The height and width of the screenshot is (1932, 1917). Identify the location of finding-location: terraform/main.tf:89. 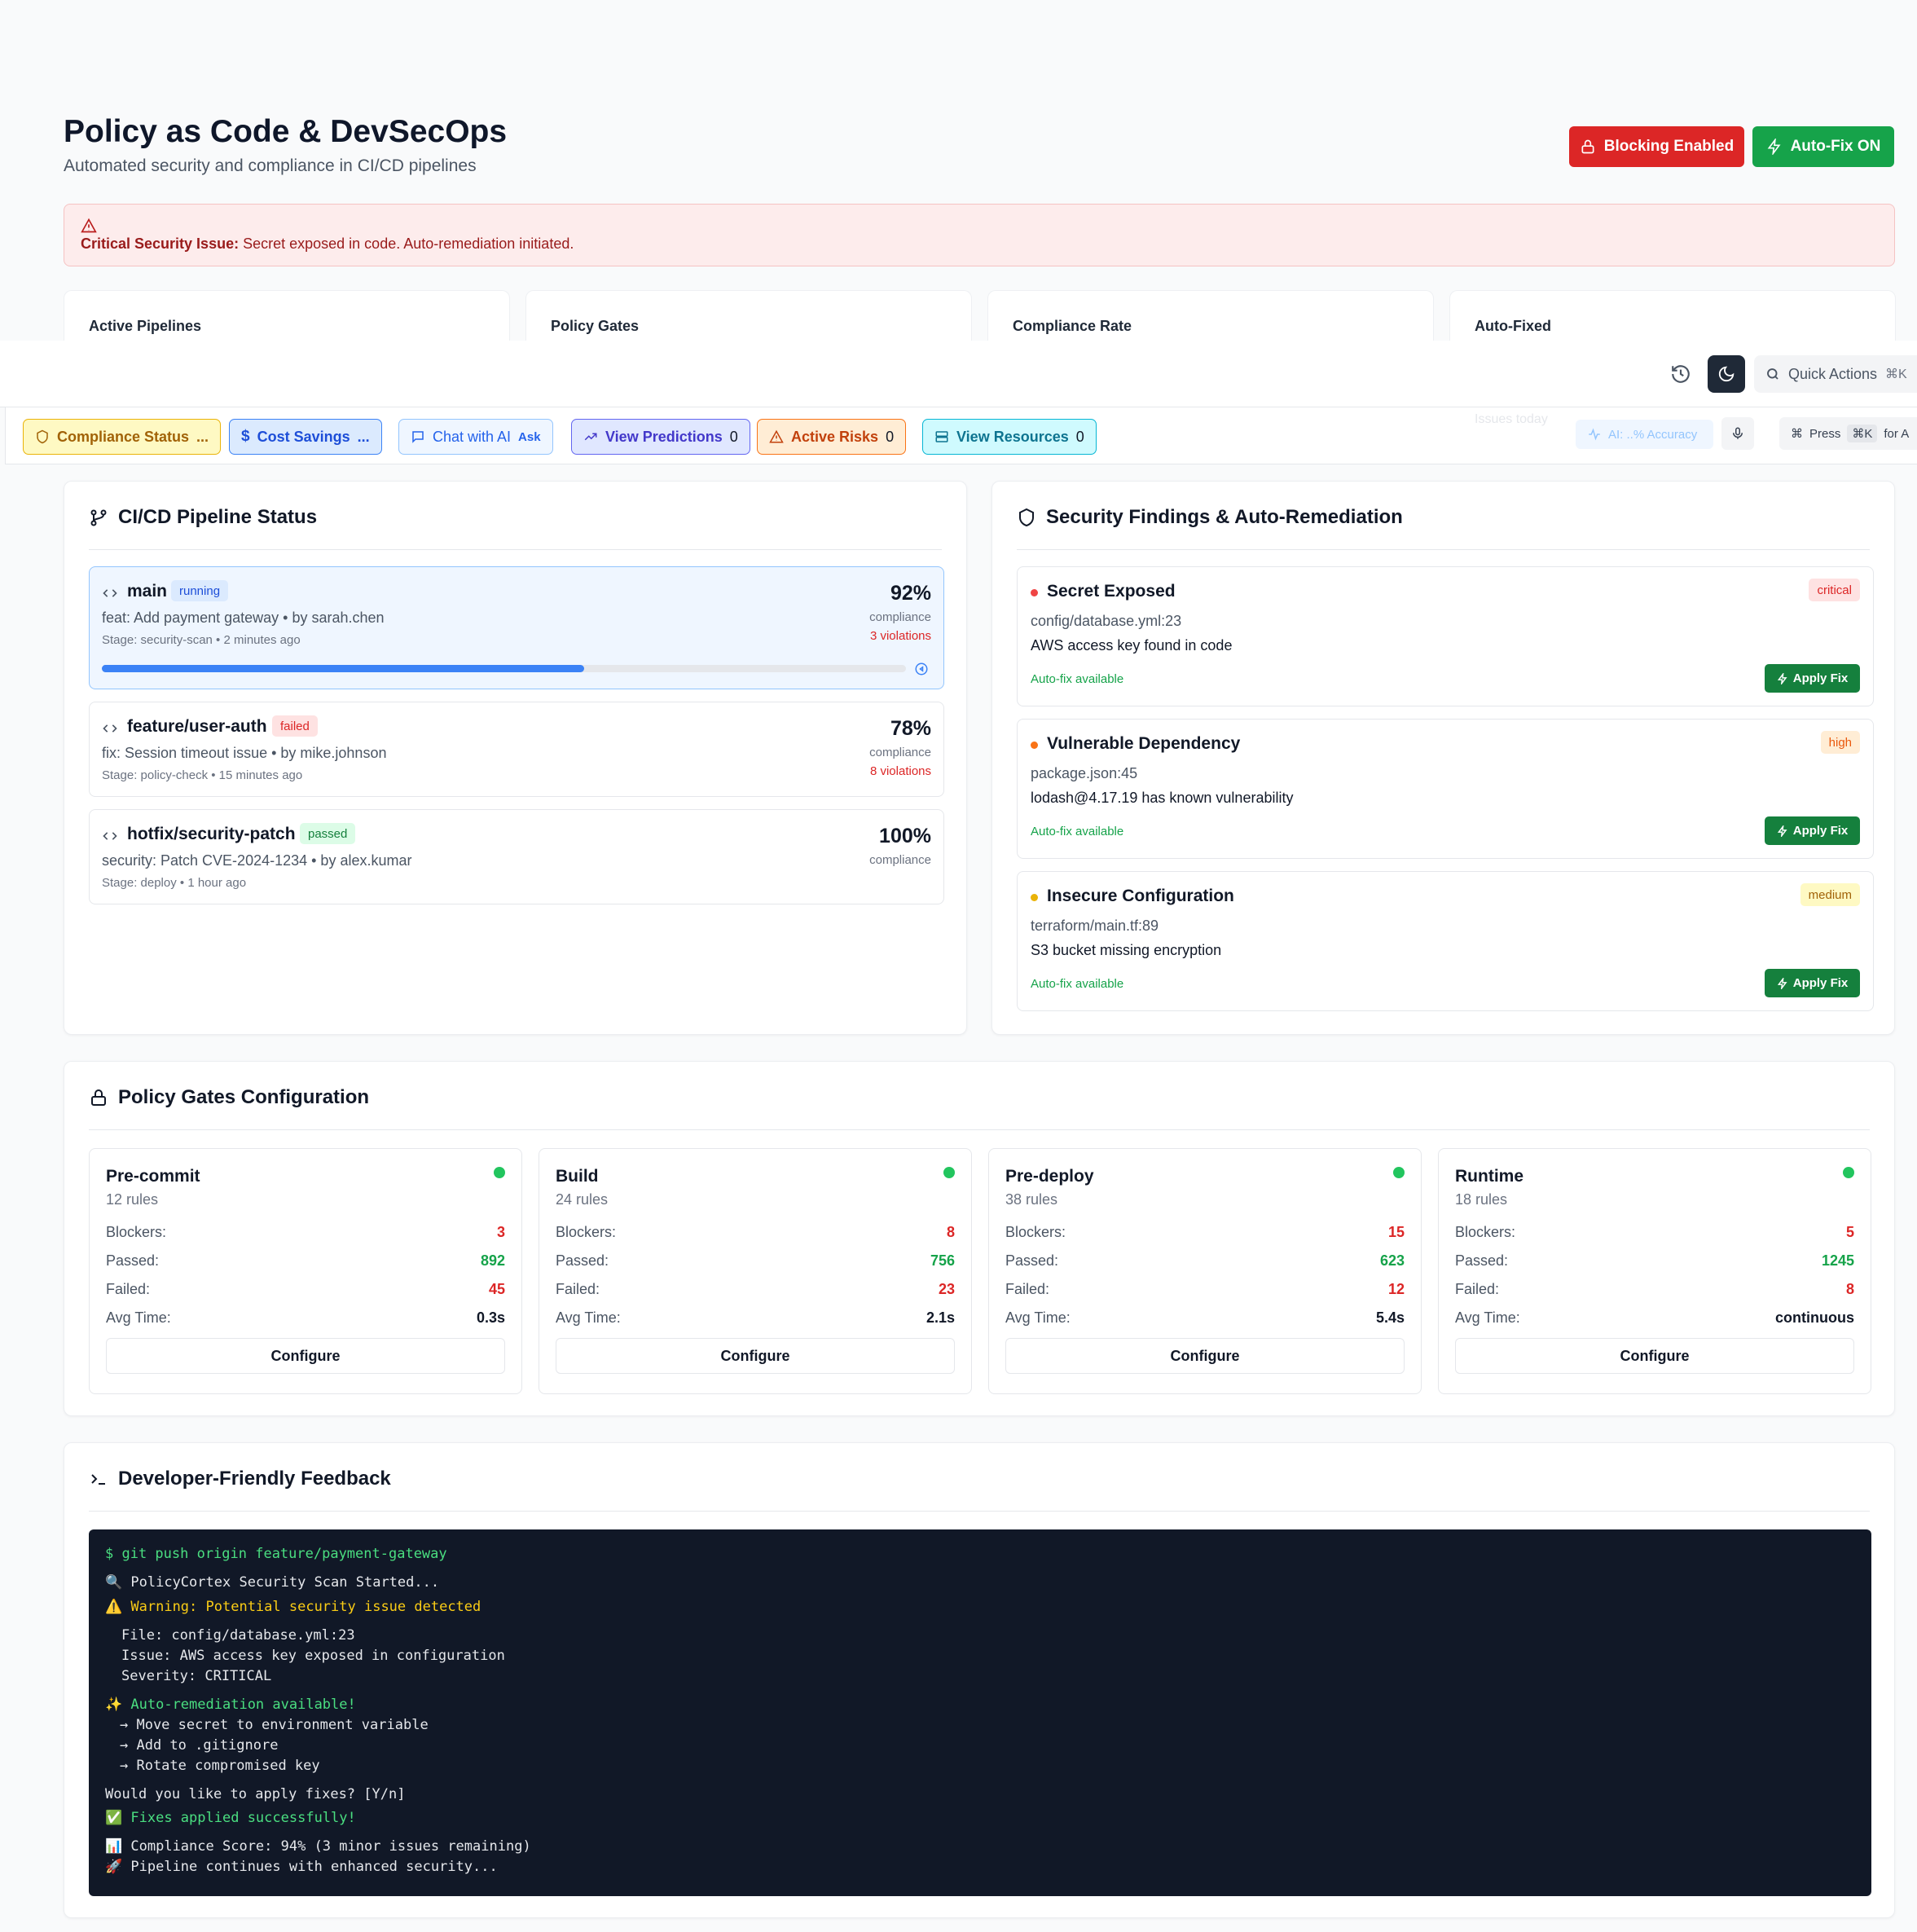
(1095, 926).